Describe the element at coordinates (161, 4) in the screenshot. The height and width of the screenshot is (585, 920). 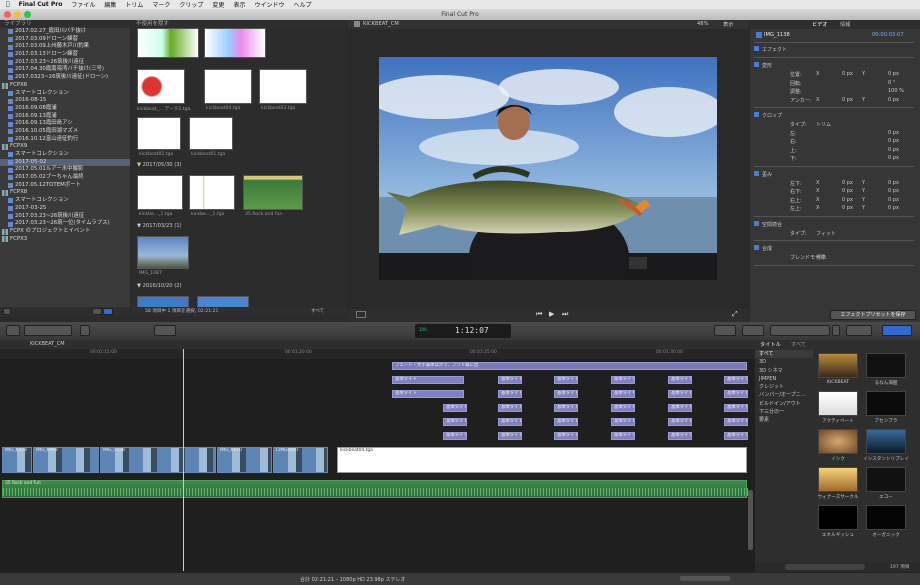
I see `menu-mark: マーク` at that location.